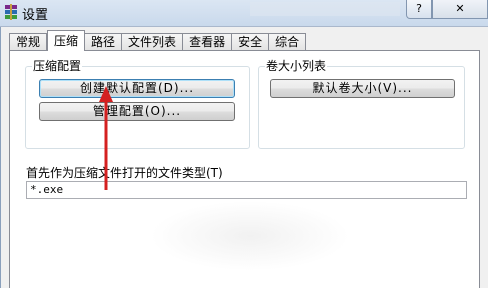 The image size is (488, 288). What do you see at coordinates (325, 9) in the screenshot?
I see `title-bar-watermark` at bounding box center [325, 9].